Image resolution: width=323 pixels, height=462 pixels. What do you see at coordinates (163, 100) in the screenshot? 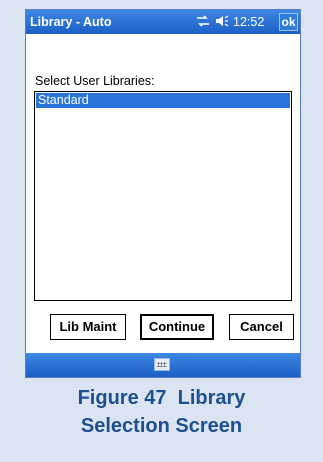
I see `list-item-standard: Standard` at bounding box center [163, 100].